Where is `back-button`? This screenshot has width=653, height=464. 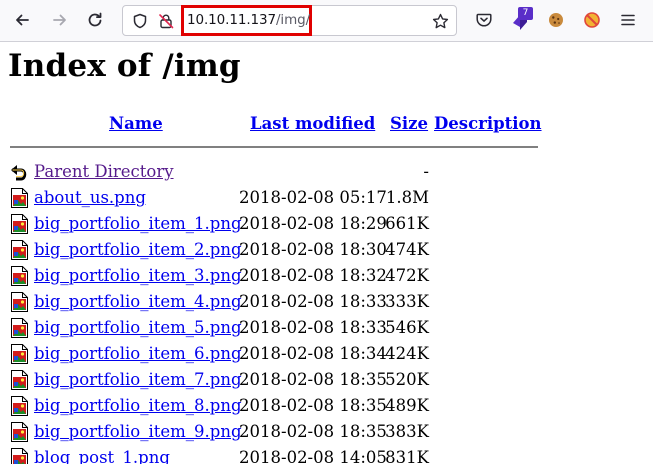 back-button is located at coordinates (22, 20).